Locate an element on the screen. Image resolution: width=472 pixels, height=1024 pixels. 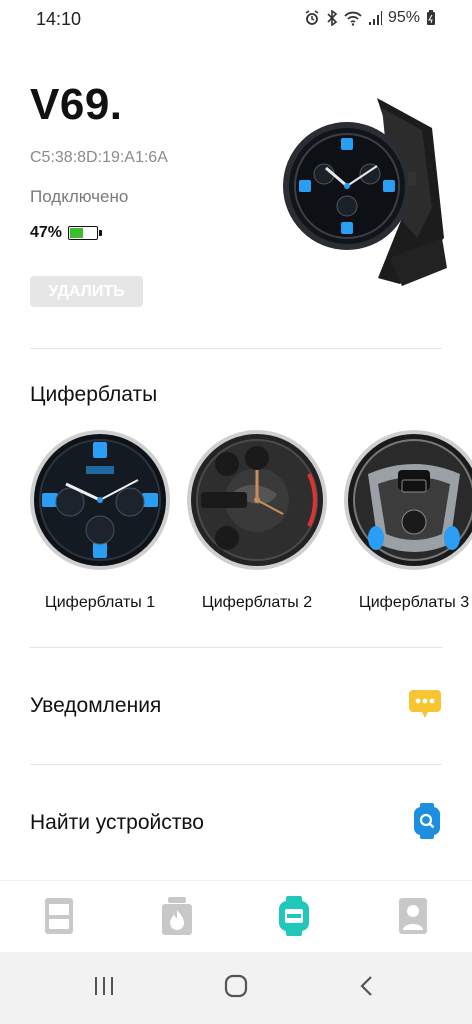
recents-icon is located at coordinates (104, 988).